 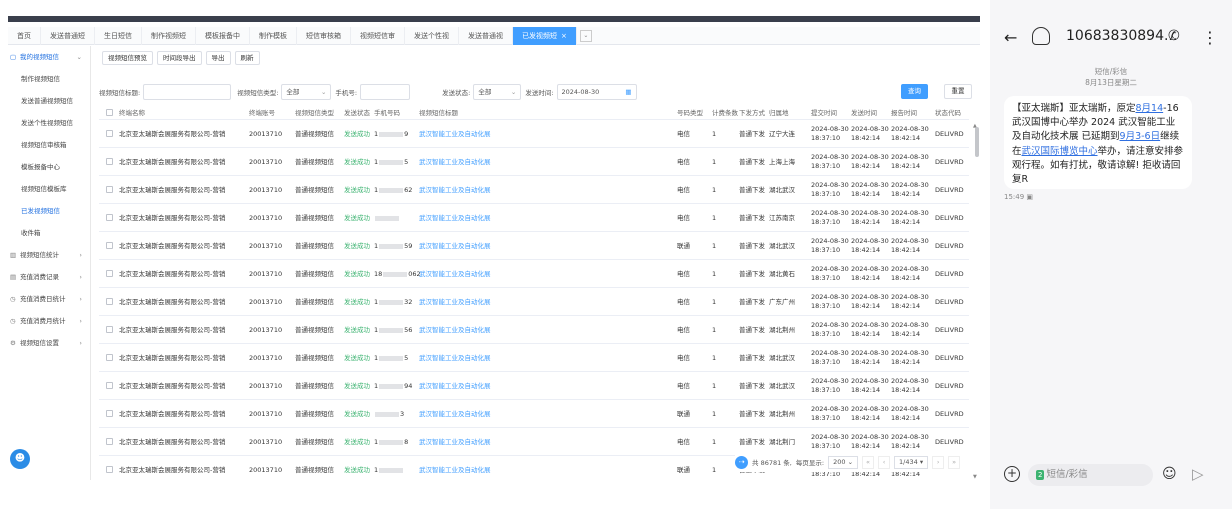 What do you see at coordinates (49, 211) in the screenshot?
I see `sidebar-item-7: 已发视频短信` at bounding box center [49, 211].